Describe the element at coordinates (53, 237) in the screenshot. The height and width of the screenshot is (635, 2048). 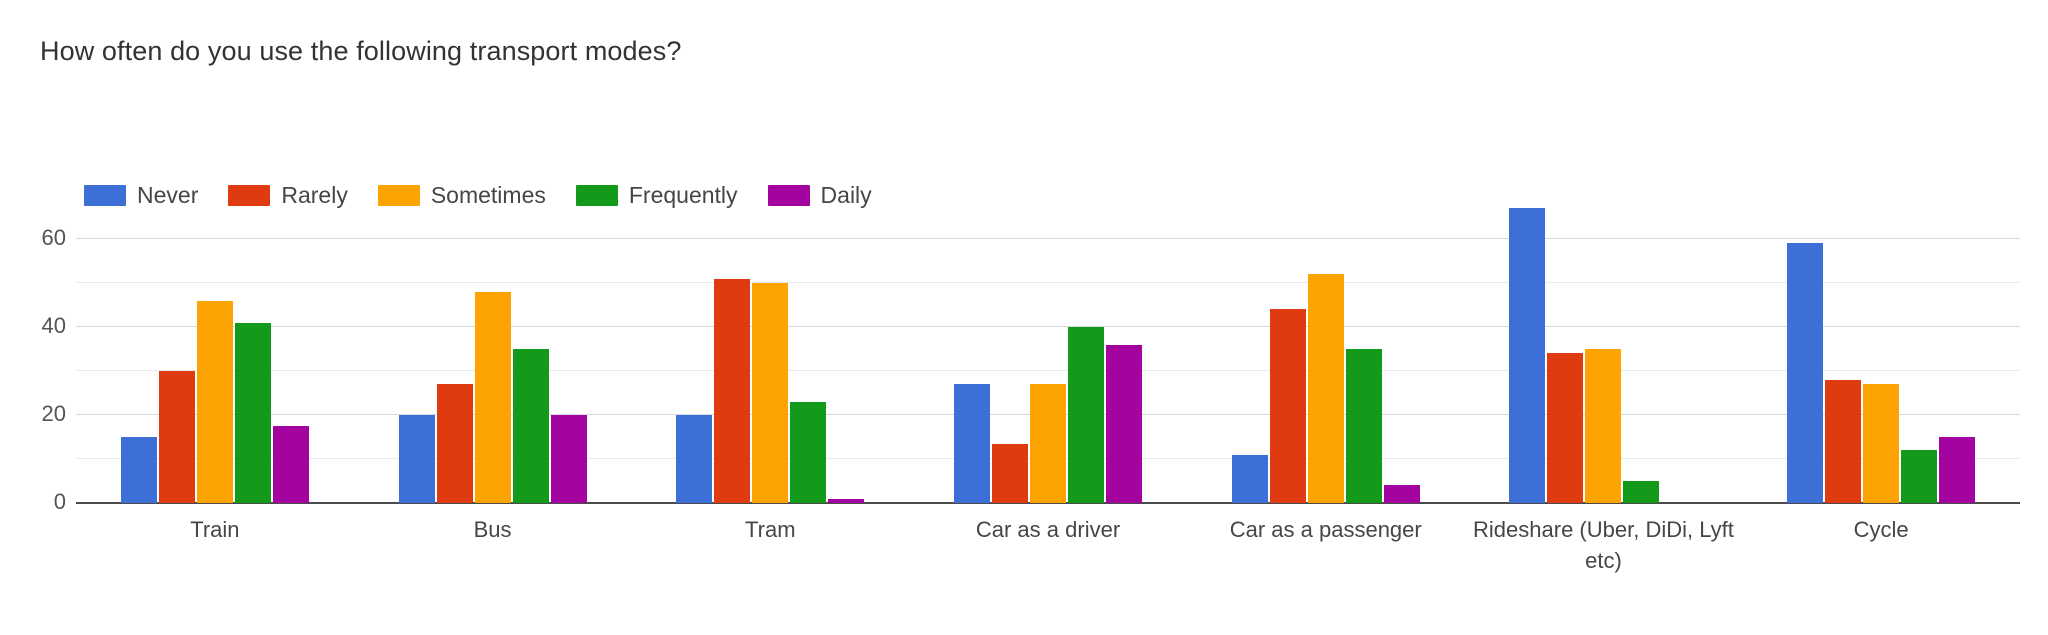
I see `y-axis-tick-label: 60` at that location.